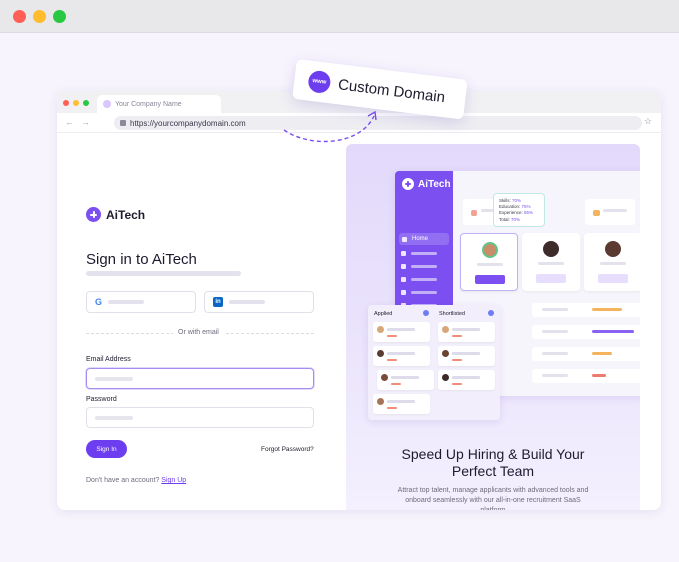  I want to click on browser-maximize-dot, so click(86, 103).